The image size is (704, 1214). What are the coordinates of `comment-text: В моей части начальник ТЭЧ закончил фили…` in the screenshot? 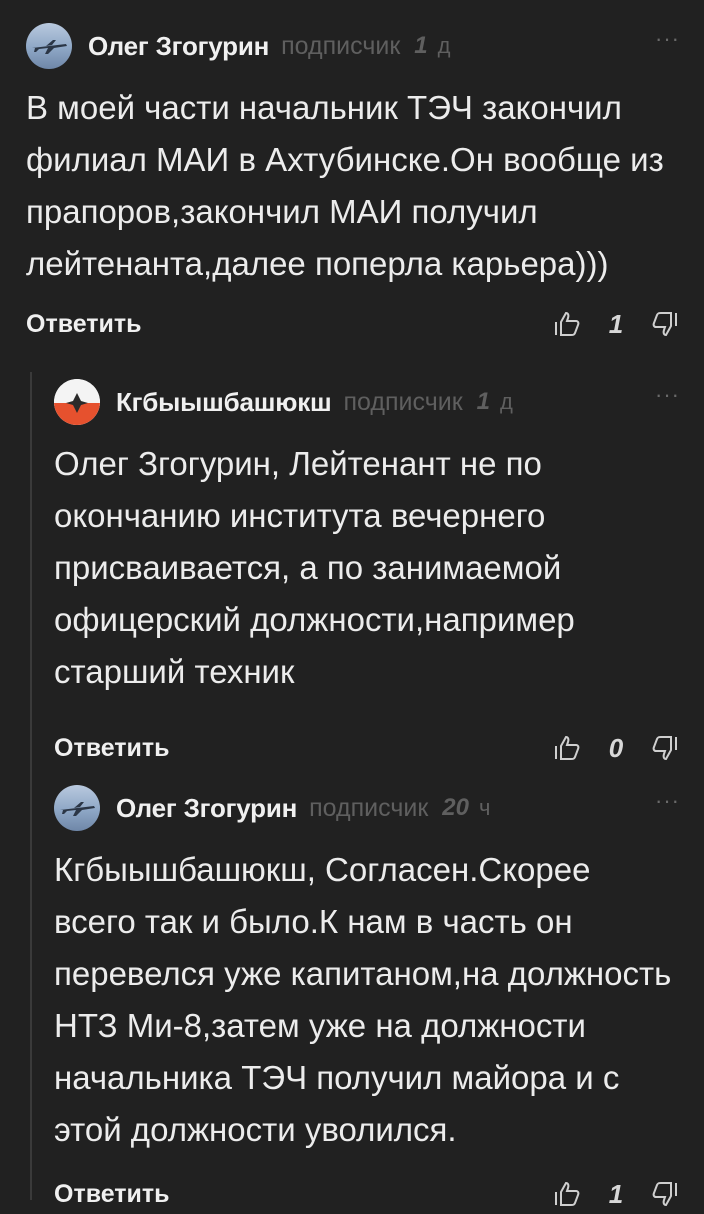 It's located at (345, 185).